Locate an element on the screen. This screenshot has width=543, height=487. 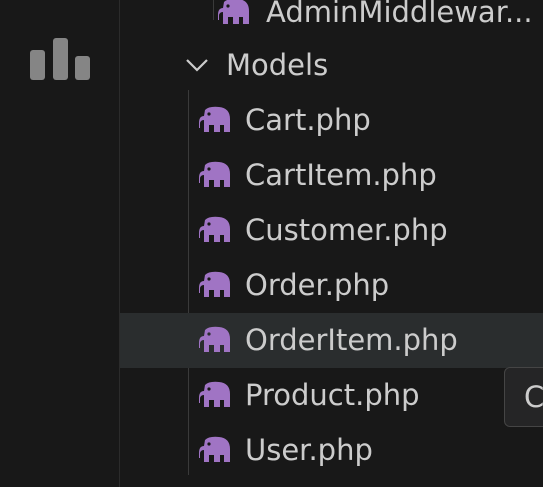
tree-file-cart-item: CartItem.php is located at coordinates (331, 175).